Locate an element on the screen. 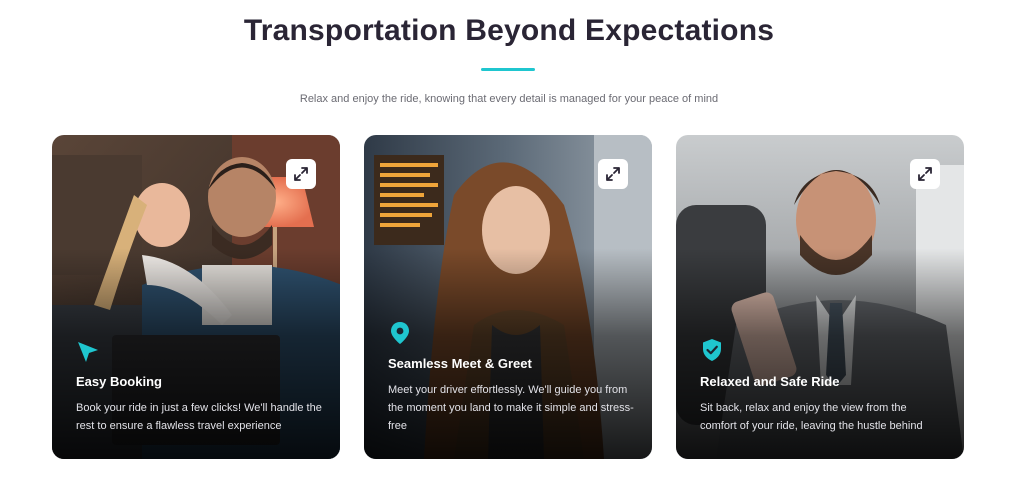 This screenshot has height=482, width=1018. heading-underline is located at coordinates (508, 69).